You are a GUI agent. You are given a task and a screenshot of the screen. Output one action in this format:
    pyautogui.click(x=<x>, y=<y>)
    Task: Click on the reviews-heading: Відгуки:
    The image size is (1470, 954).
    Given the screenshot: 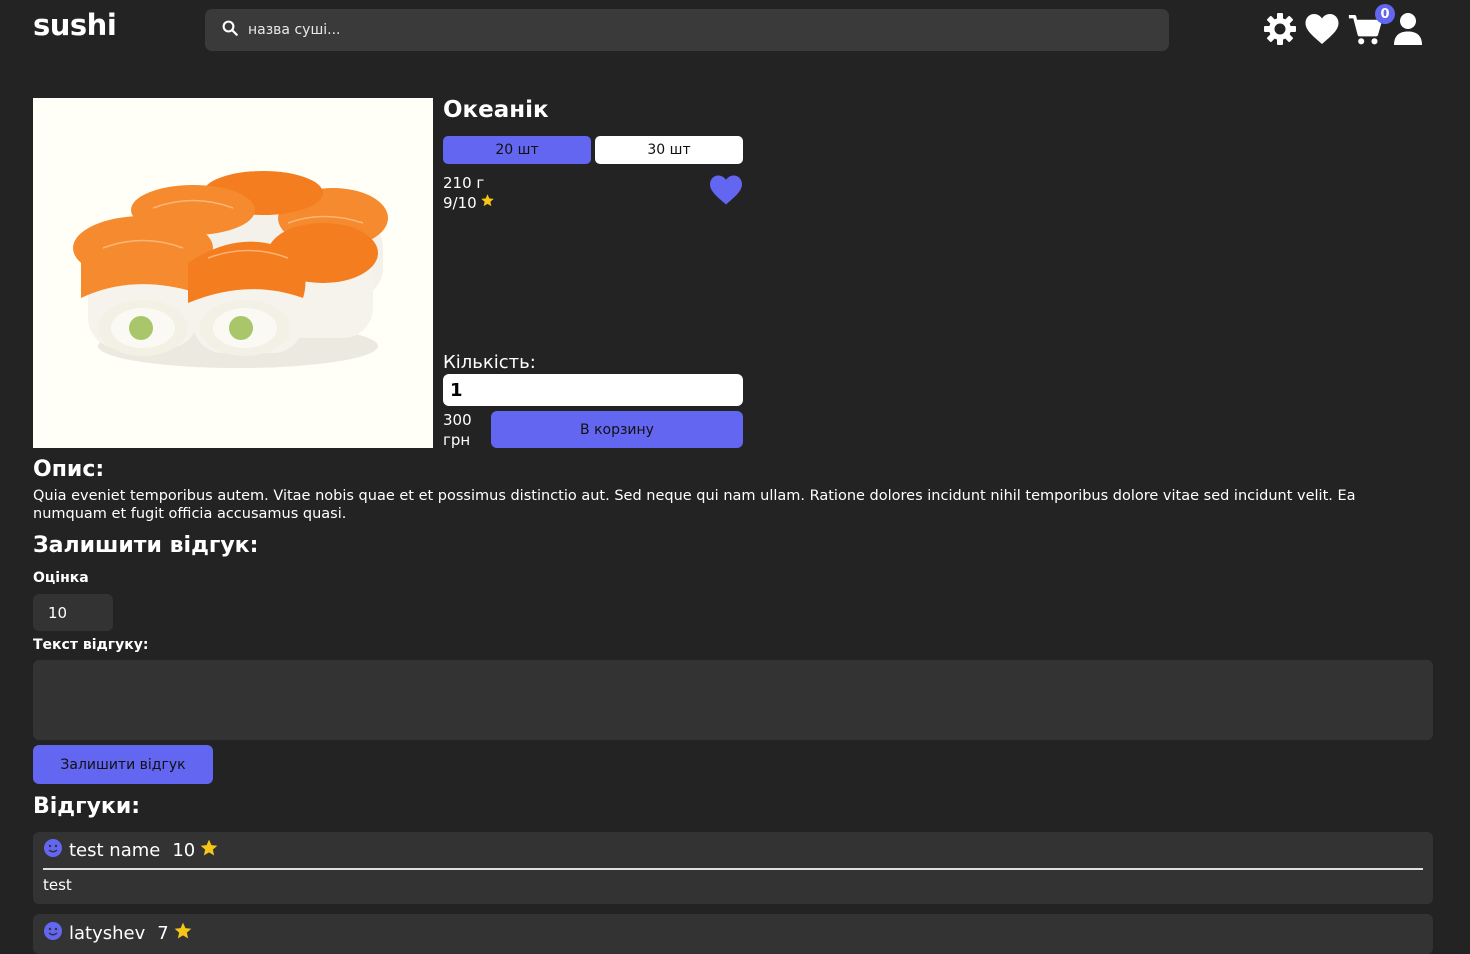 What is the action you would take?
    pyautogui.click(x=87, y=806)
    